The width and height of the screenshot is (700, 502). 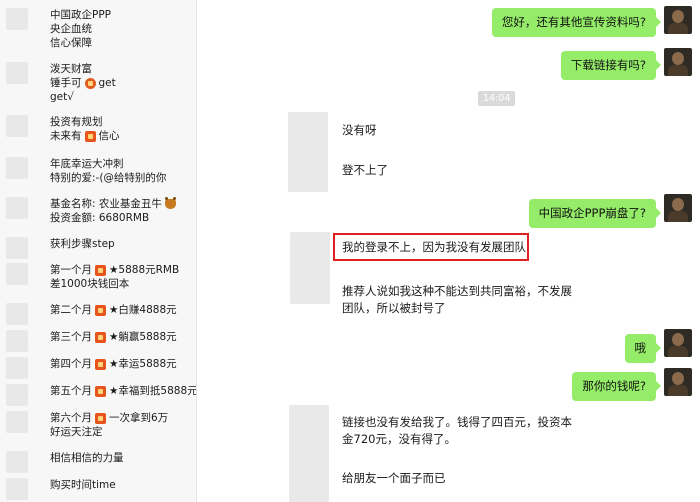 I want to click on message-text: 中国政企PPP崩盘了?, so click(x=592, y=213).